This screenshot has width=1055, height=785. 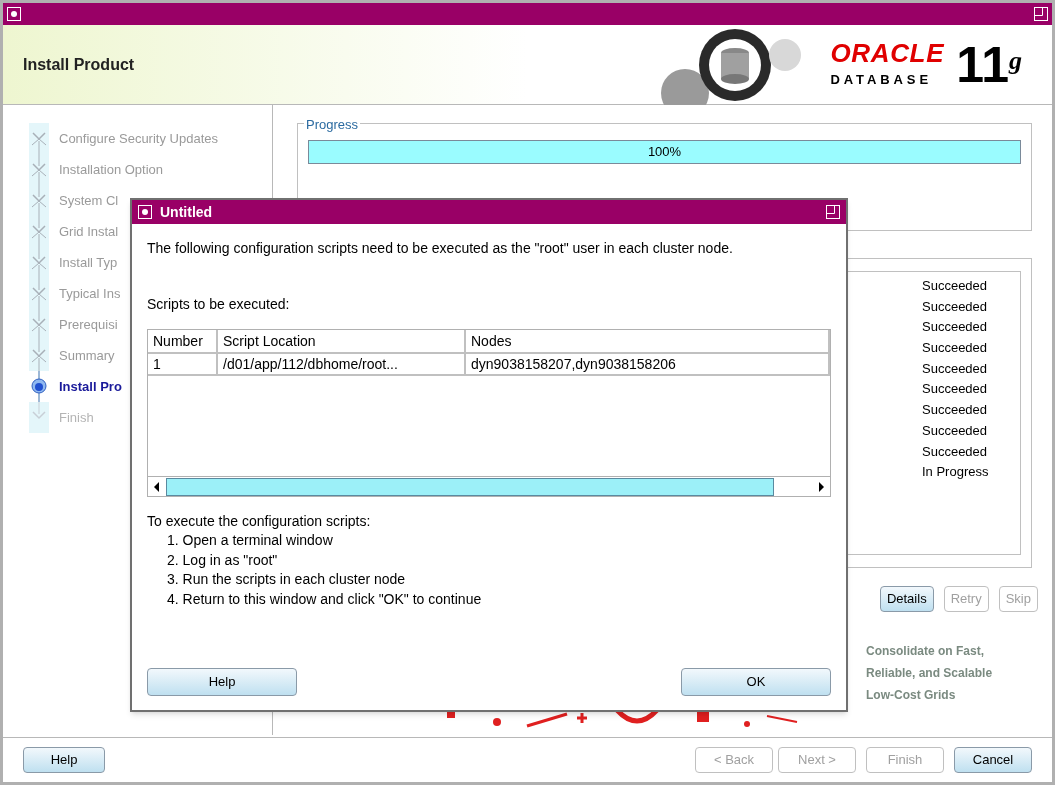 I want to click on instruction-step: 3. Run the scripts in each cluster node, so click(x=499, y=580).